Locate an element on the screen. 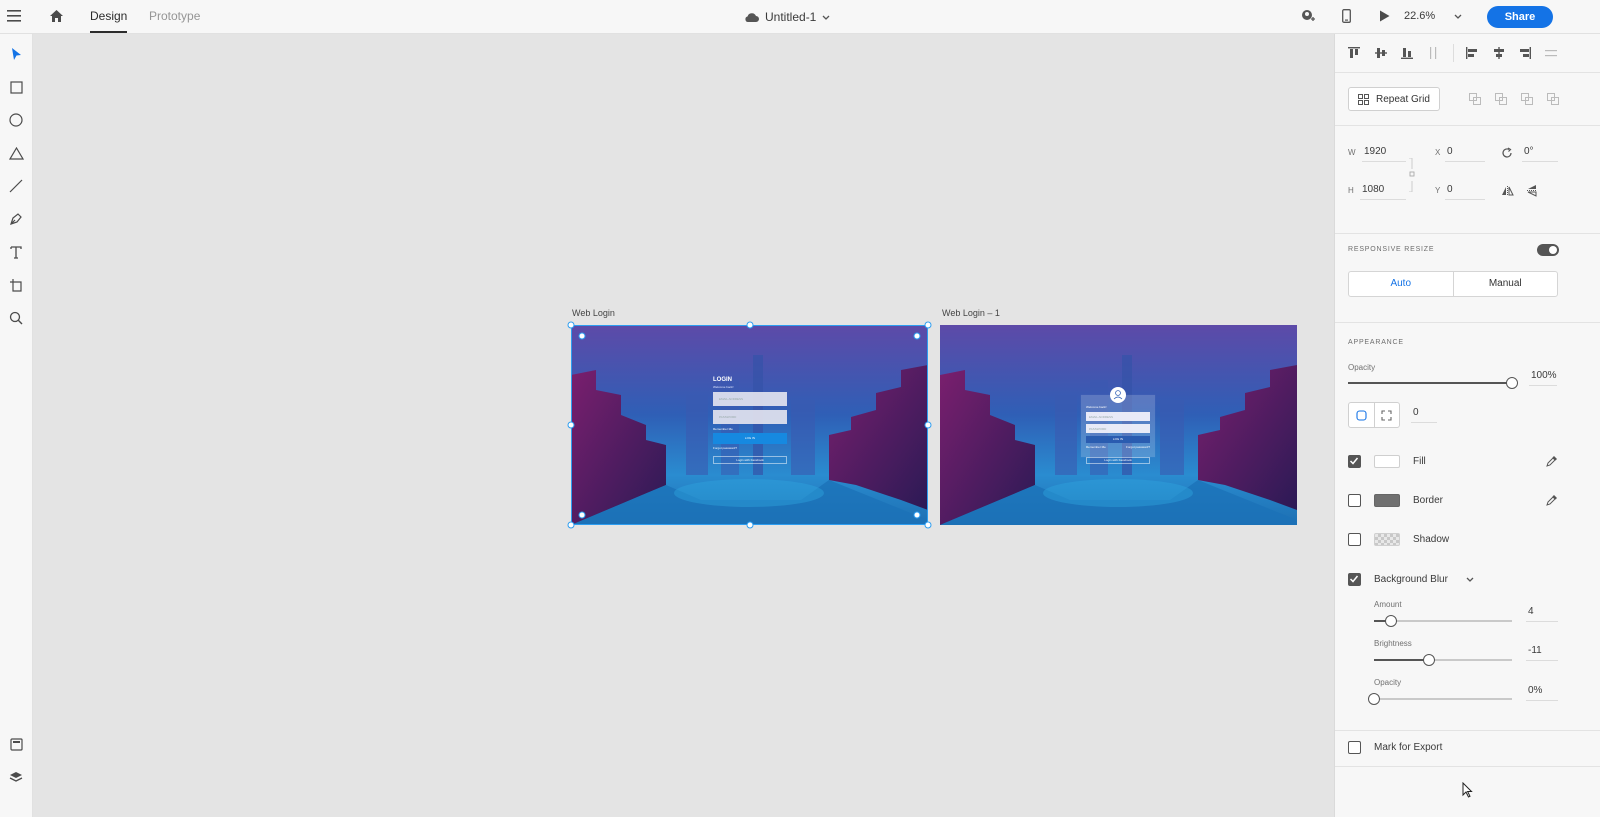 The image size is (1600, 817). boolean-add-icon is located at coordinates (1474, 98).